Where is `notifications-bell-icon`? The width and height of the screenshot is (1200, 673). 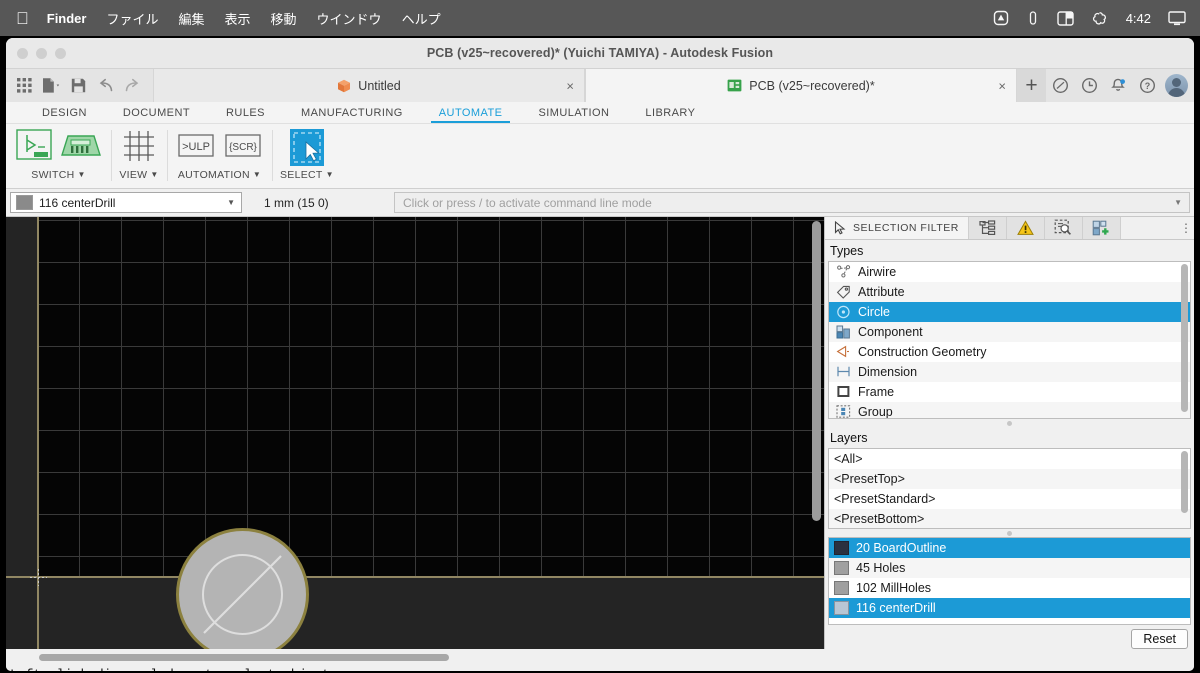
notifications-bell-icon is located at coordinates (1118, 85).